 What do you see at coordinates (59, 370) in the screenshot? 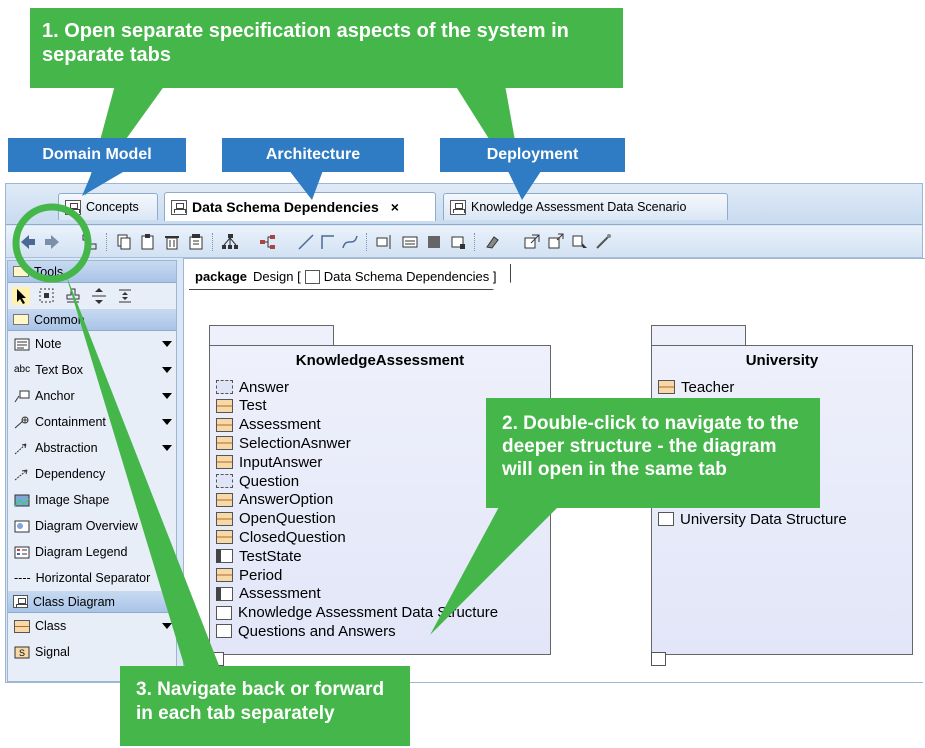
I see `palette-item-label: Text Box` at bounding box center [59, 370].